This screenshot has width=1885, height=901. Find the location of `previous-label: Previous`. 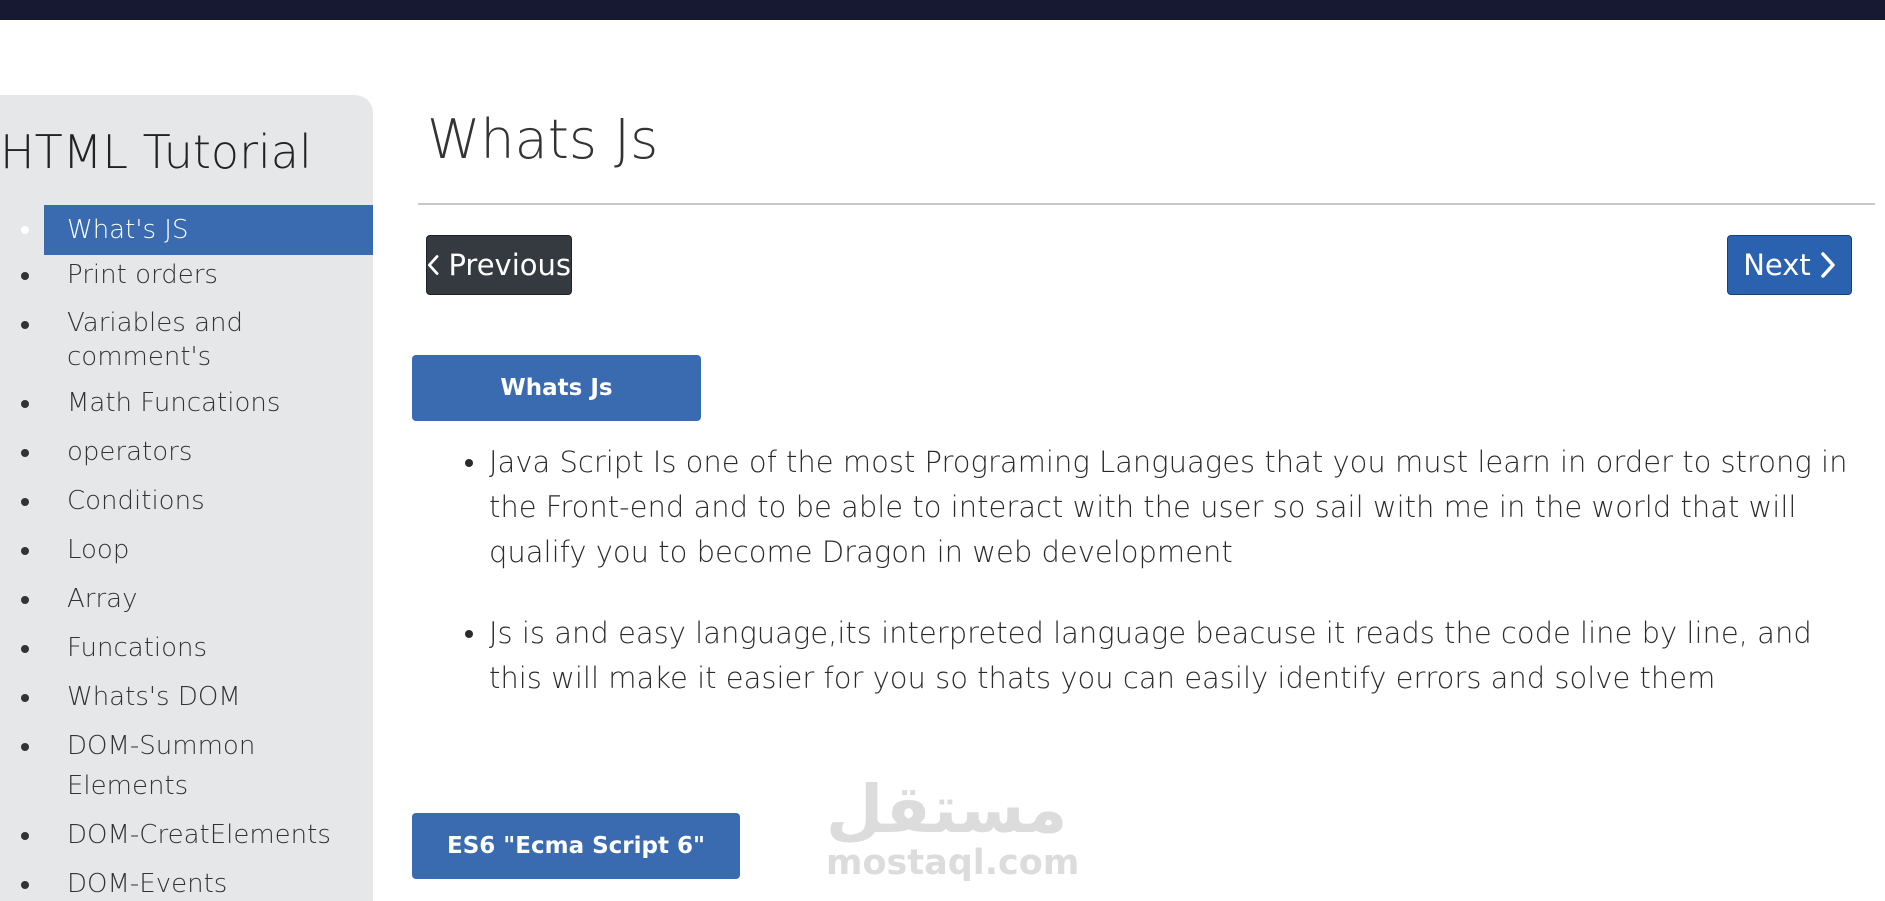

previous-label: Previous is located at coordinates (509, 265).